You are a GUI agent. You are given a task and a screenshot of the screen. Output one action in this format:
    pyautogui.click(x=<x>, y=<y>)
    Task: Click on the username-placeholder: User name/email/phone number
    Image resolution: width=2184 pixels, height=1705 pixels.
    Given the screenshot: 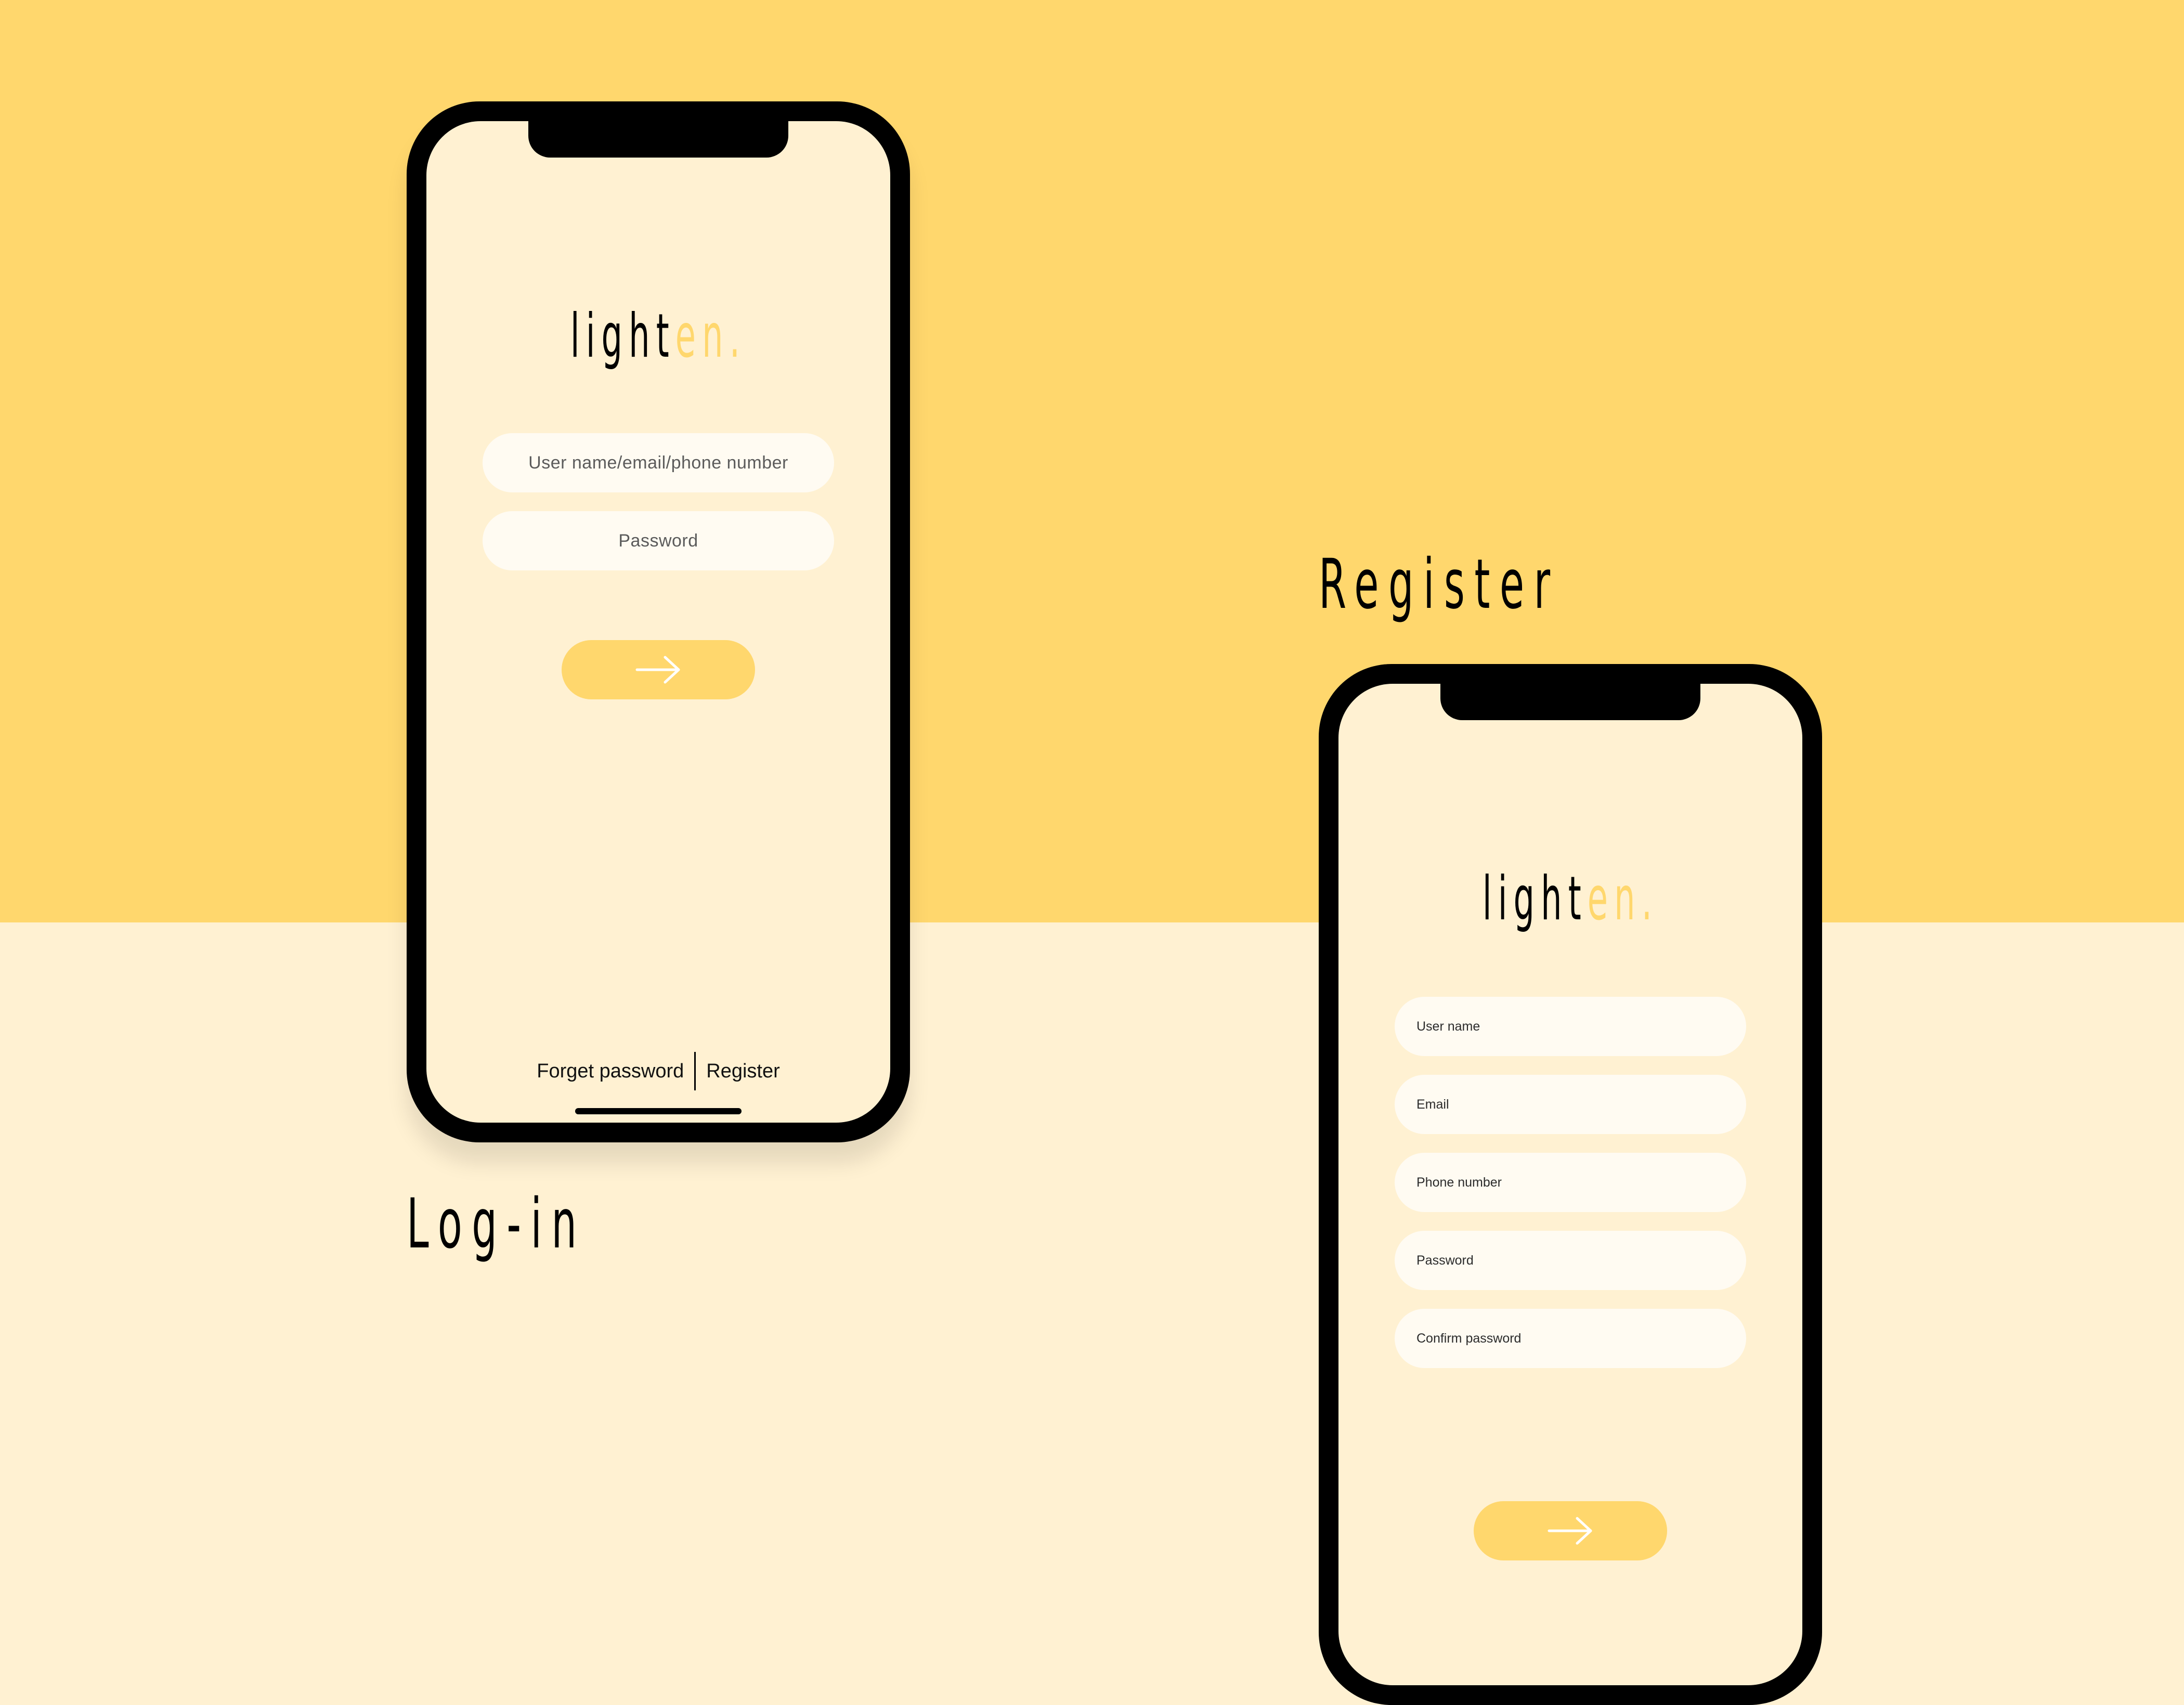 What is the action you would take?
    pyautogui.click(x=658, y=462)
    